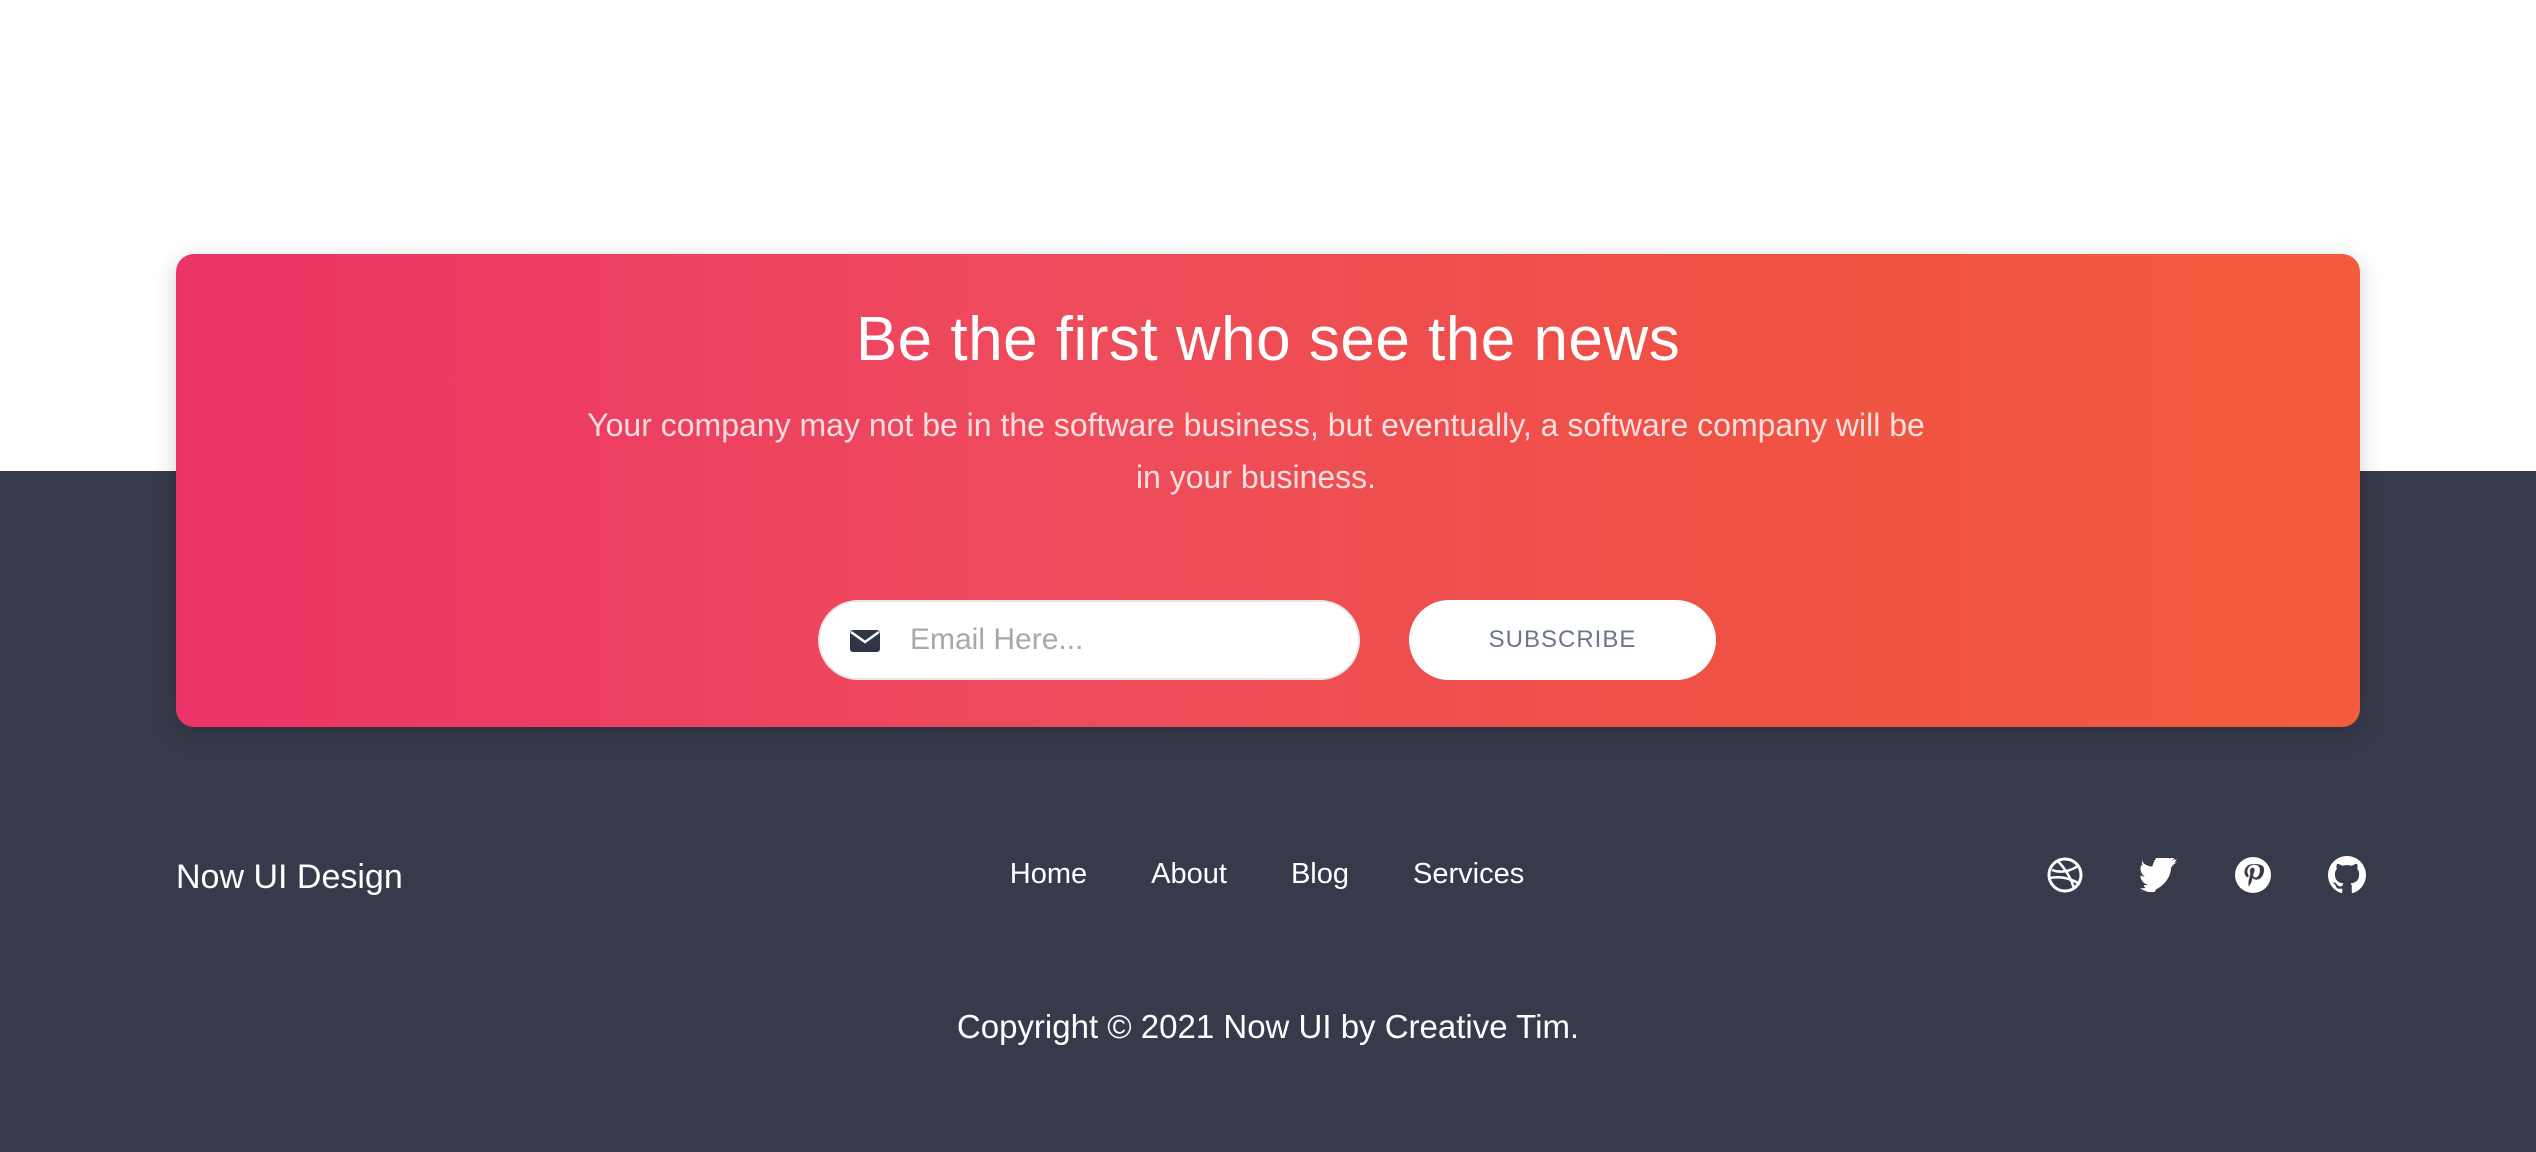 The width and height of the screenshot is (2536, 1152). I want to click on email-input-group, so click(1089, 640).